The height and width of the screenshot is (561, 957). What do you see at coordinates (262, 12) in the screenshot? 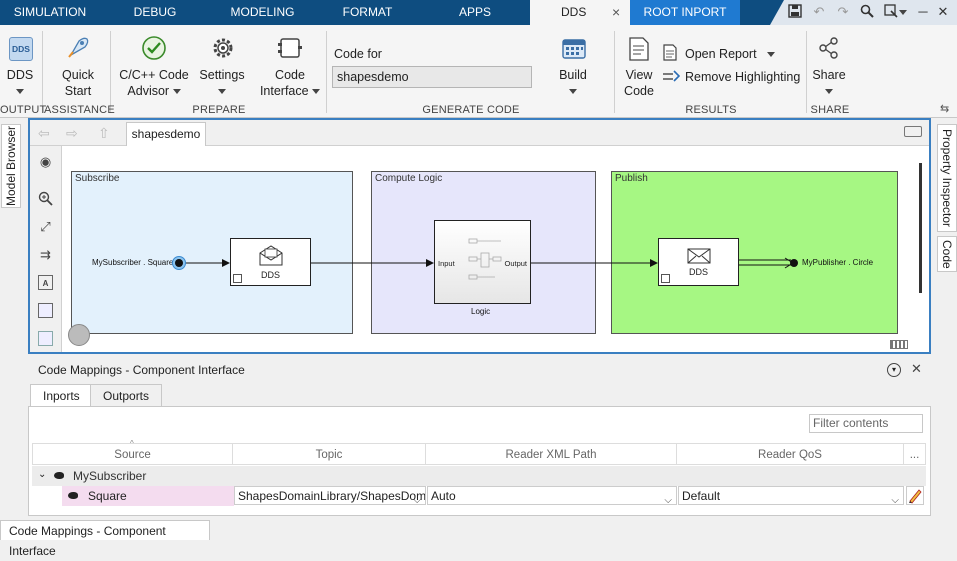
I see `tab-modeling: MODELING` at bounding box center [262, 12].